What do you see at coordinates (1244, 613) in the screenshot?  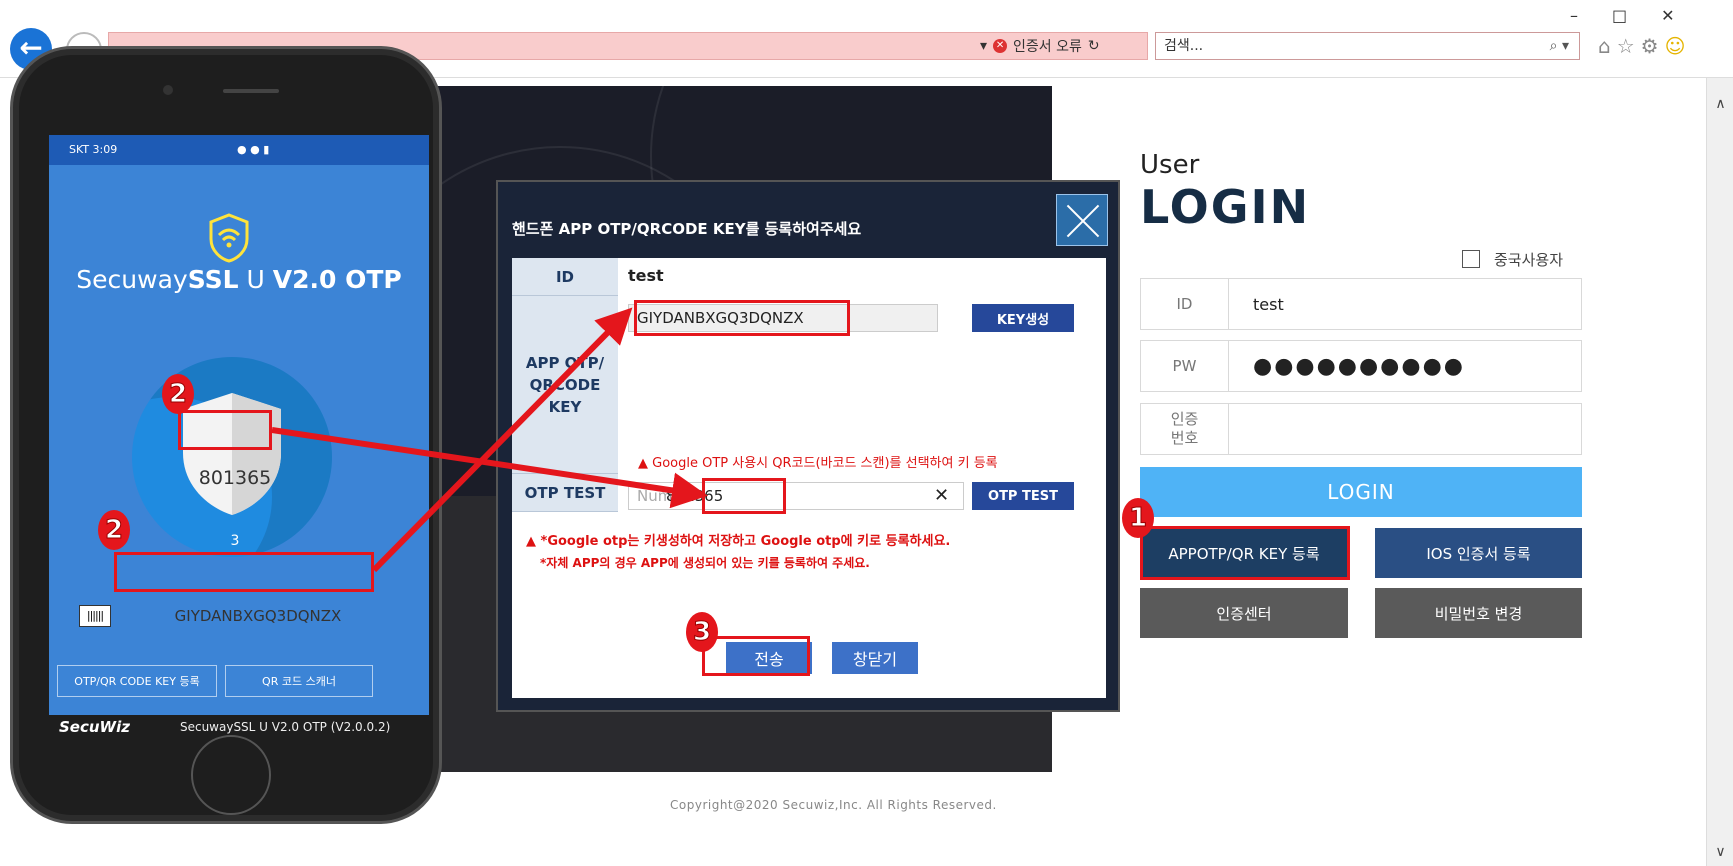 I see `auth-center-button: 인증센터` at bounding box center [1244, 613].